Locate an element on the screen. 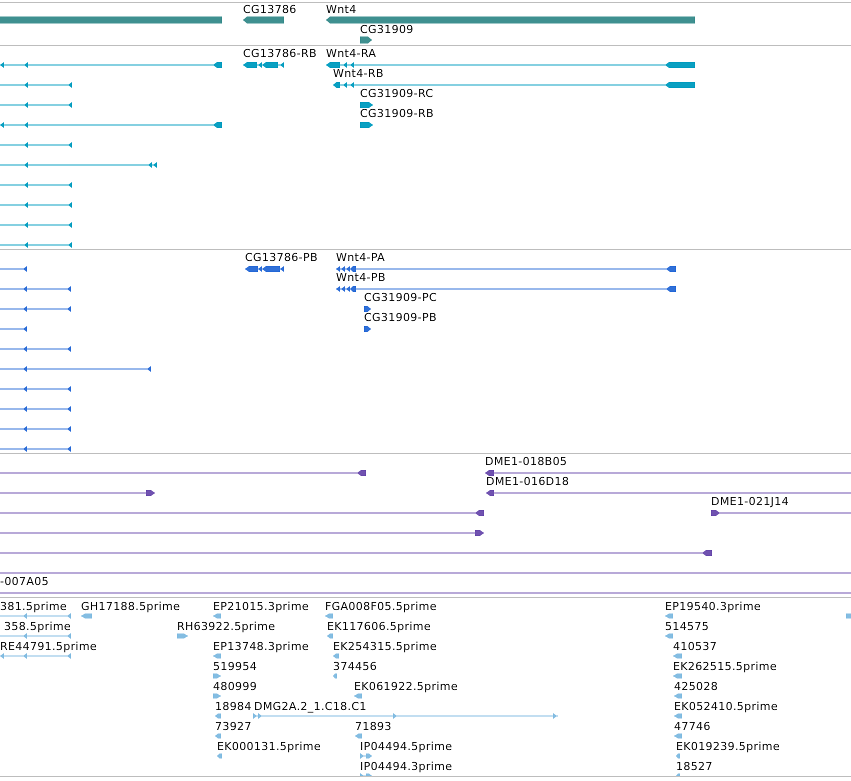  feature-label: Wnt4 is located at coordinates (341, 9).